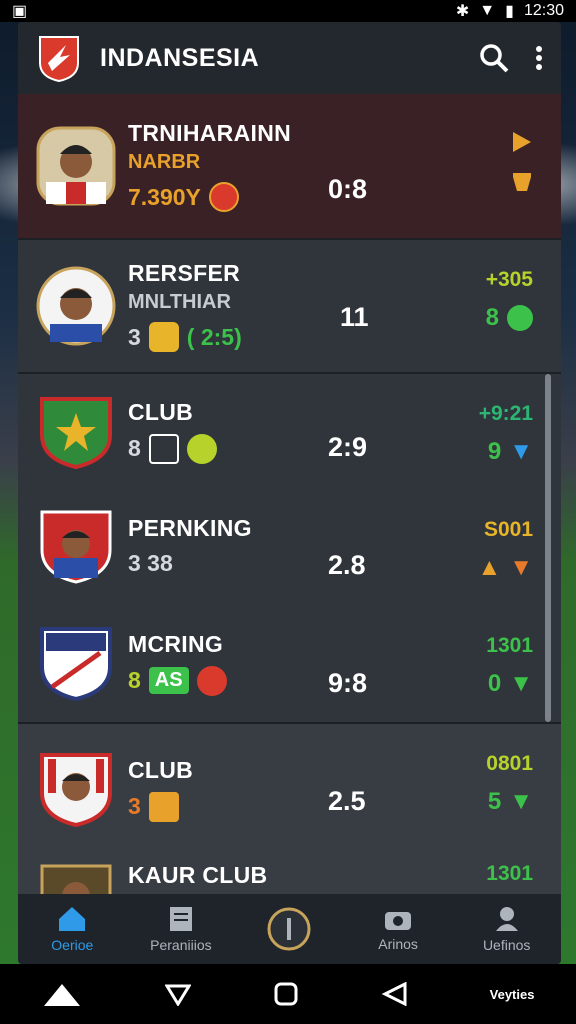 This screenshot has height=1024, width=576. I want to click on player-stat: 3 38, so click(150, 563).